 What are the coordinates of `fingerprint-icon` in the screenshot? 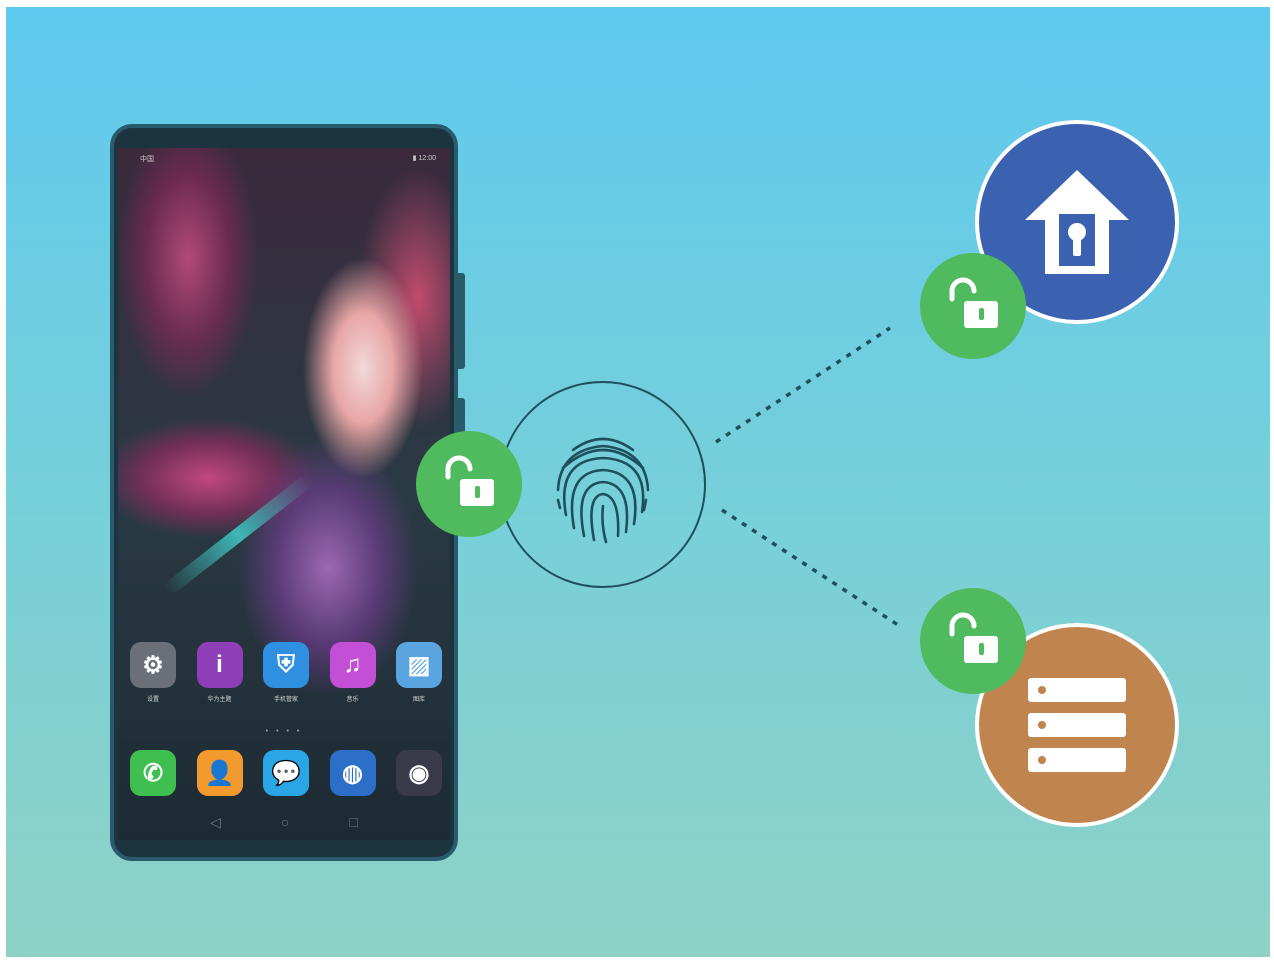 It's located at (602, 490).